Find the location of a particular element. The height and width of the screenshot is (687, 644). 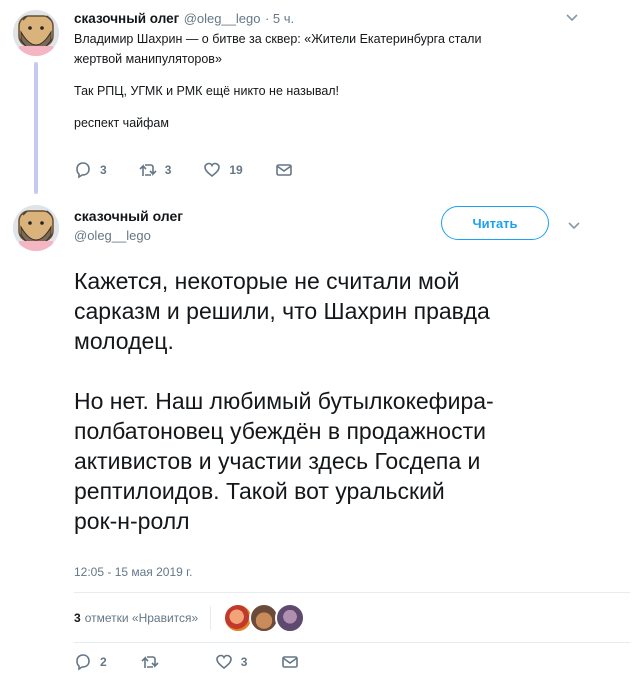

text-line: Но нет. Наш любимый бутылкокефира- is located at coordinates (284, 401).